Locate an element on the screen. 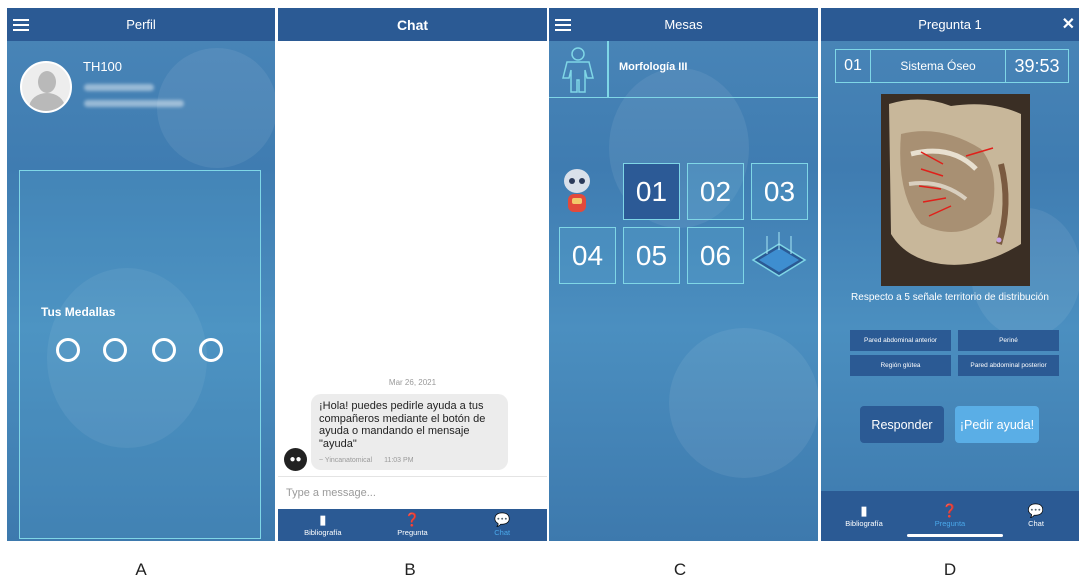 Image resolution: width=1080 pixels, height=583 pixels. ask-help-button: ¡Pedir ayuda! is located at coordinates (997, 424).